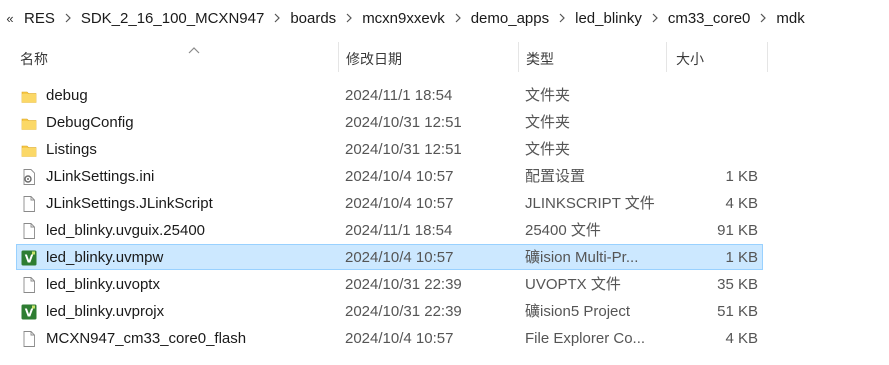  I want to click on column-header-size: 大小, so click(721, 59).